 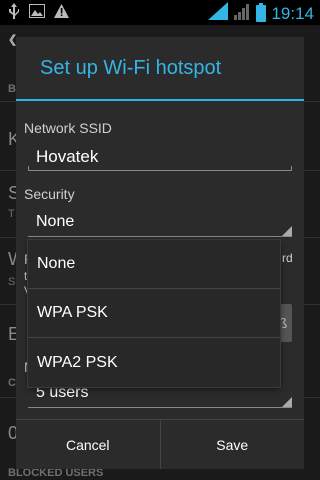 What do you see at coordinates (292, 13) in the screenshot?
I see `clock: 19:14` at bounding box center [292, 13].